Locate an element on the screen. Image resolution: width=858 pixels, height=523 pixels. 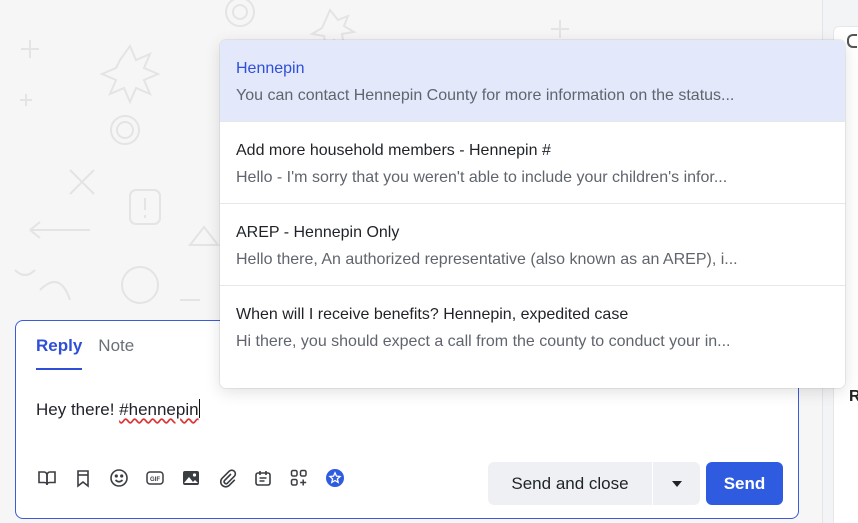
message-input: Hey there! #hennepin is located at coordinates (118, 409).